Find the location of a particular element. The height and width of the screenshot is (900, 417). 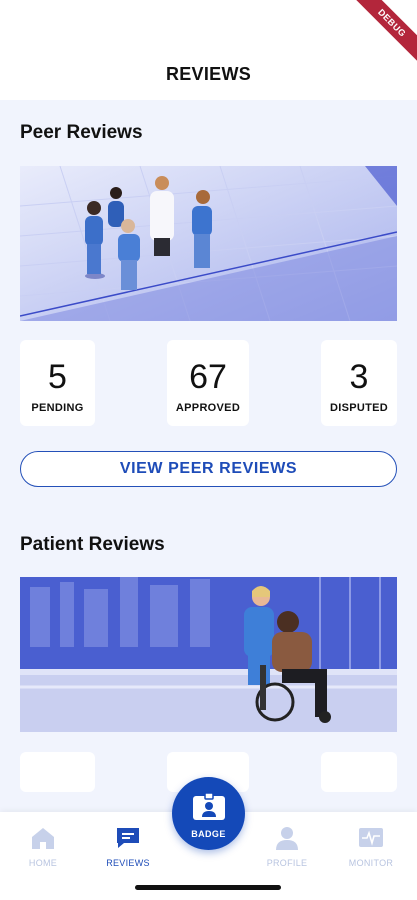

pending-stat-card: 5 PENDING is located at coordinates (57, 383).